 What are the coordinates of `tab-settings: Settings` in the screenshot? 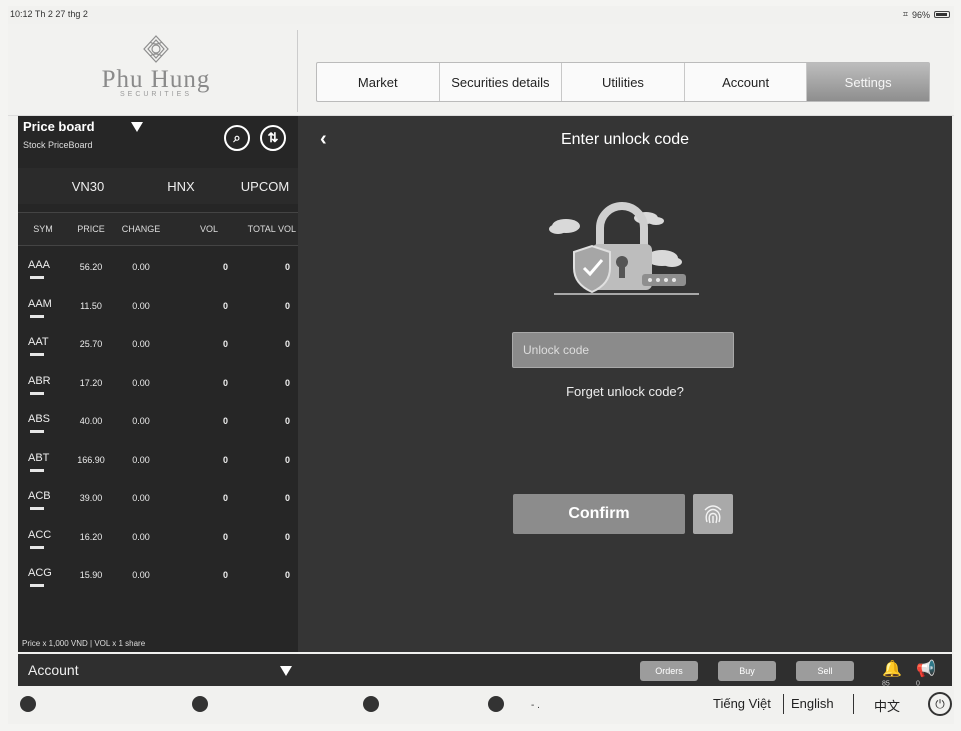 It's located at (868, 82).